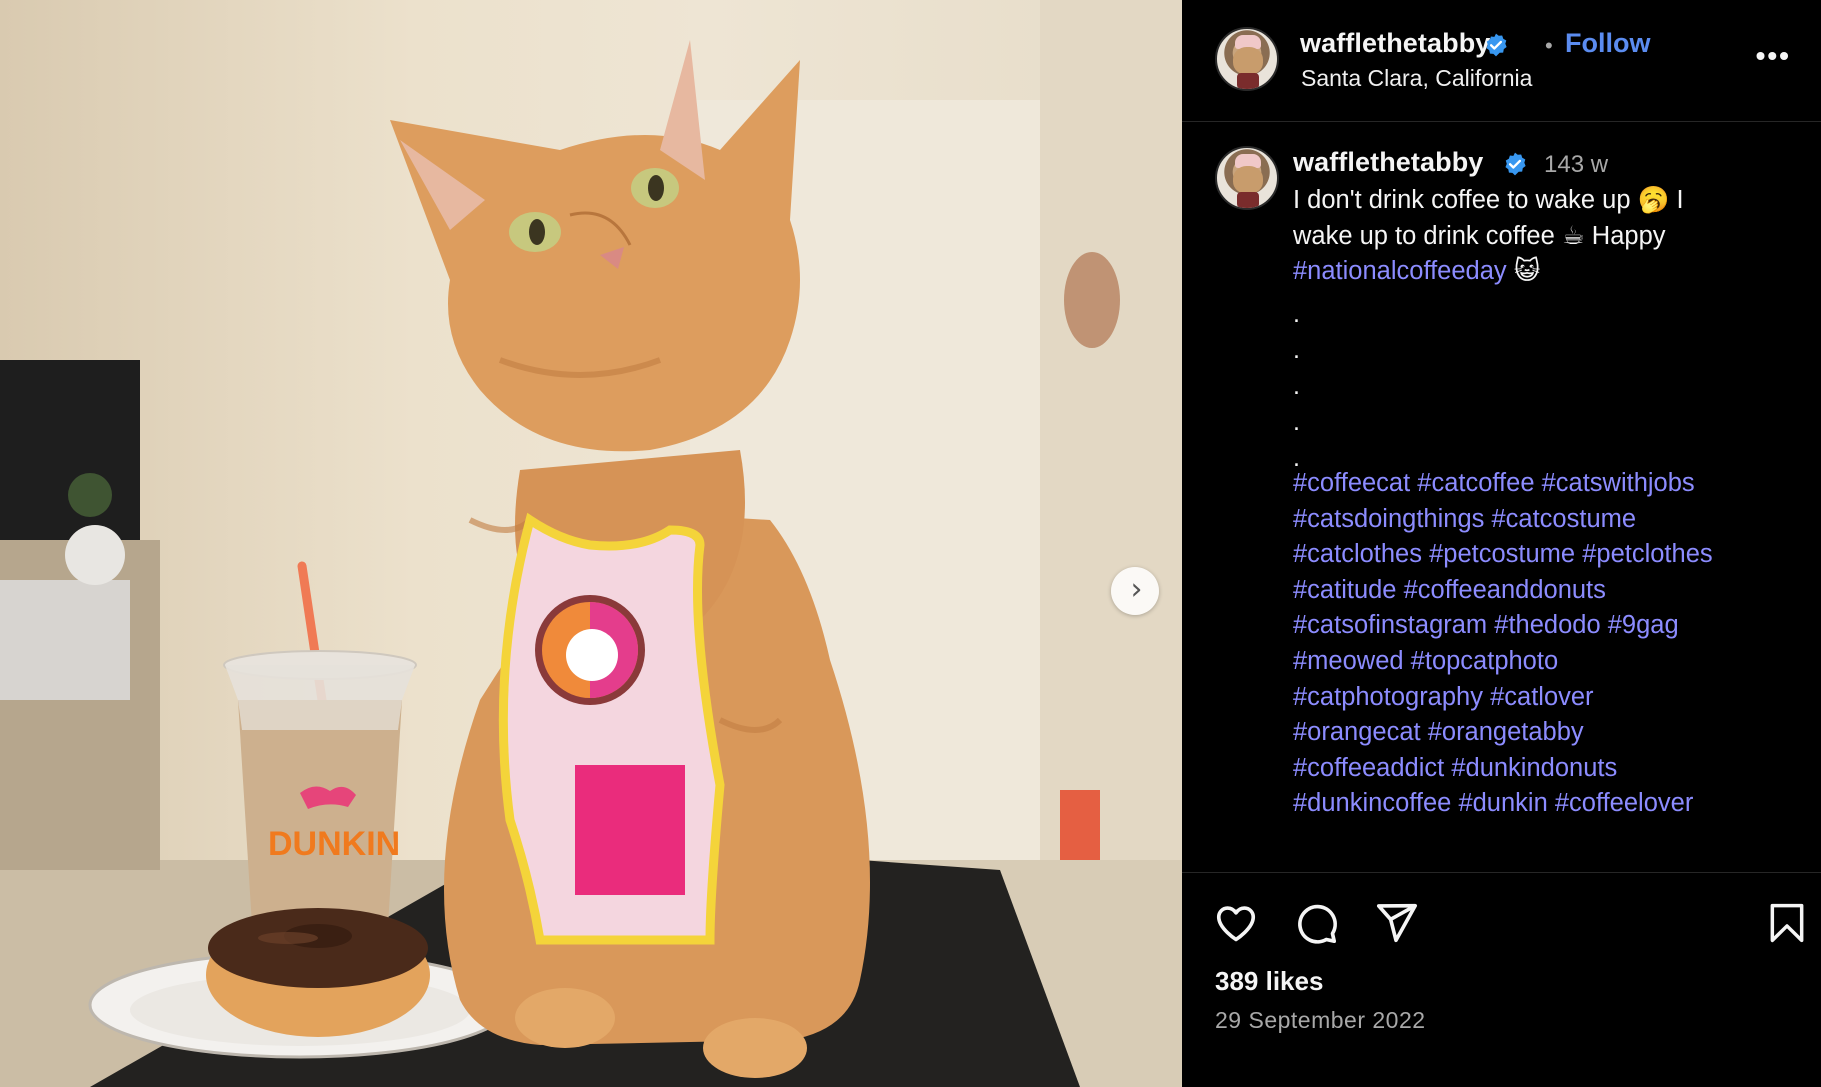 This screenshot has height=1087, width=1821. What do you see at coordinates (1388, 519) in the screenshot?
I see `hashtag-link: #catsdoingthings` at bounding box center [1388, 519].